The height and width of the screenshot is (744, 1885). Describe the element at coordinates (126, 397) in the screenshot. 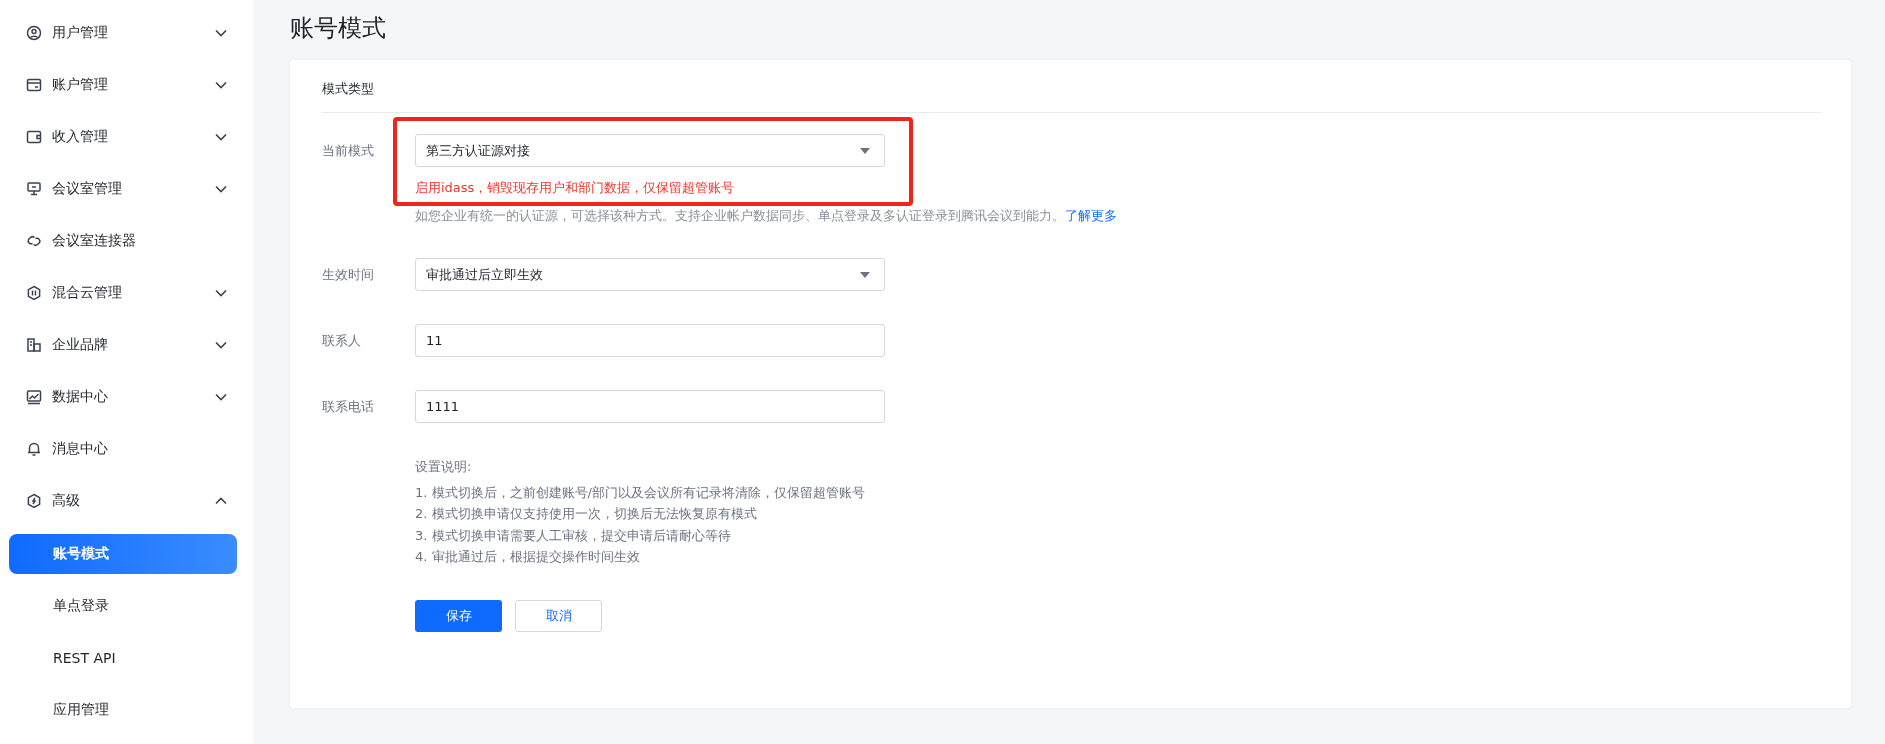

I see `sidebar-item: 数据中心` at that location.